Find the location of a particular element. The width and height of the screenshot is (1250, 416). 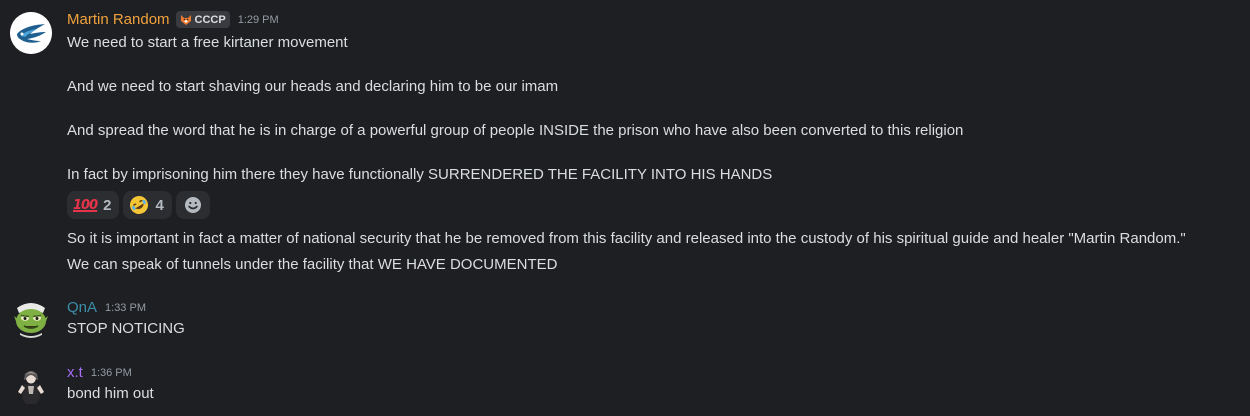

avatar-x-t is located at coordinates (31, 385).